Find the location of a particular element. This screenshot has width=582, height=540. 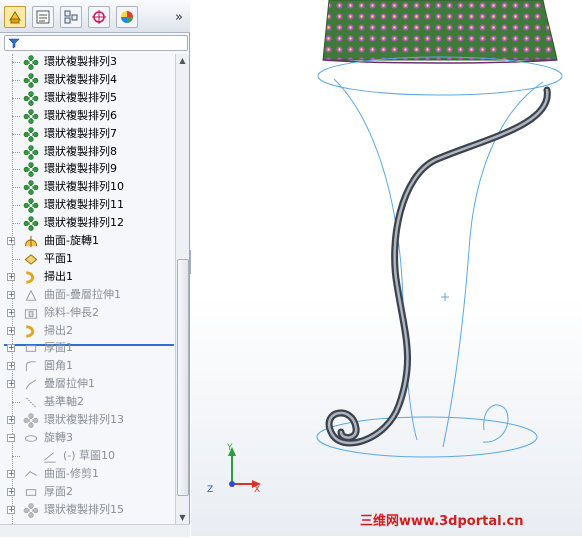

tab-dimxpertmanager is located at coordinates (99, 17).